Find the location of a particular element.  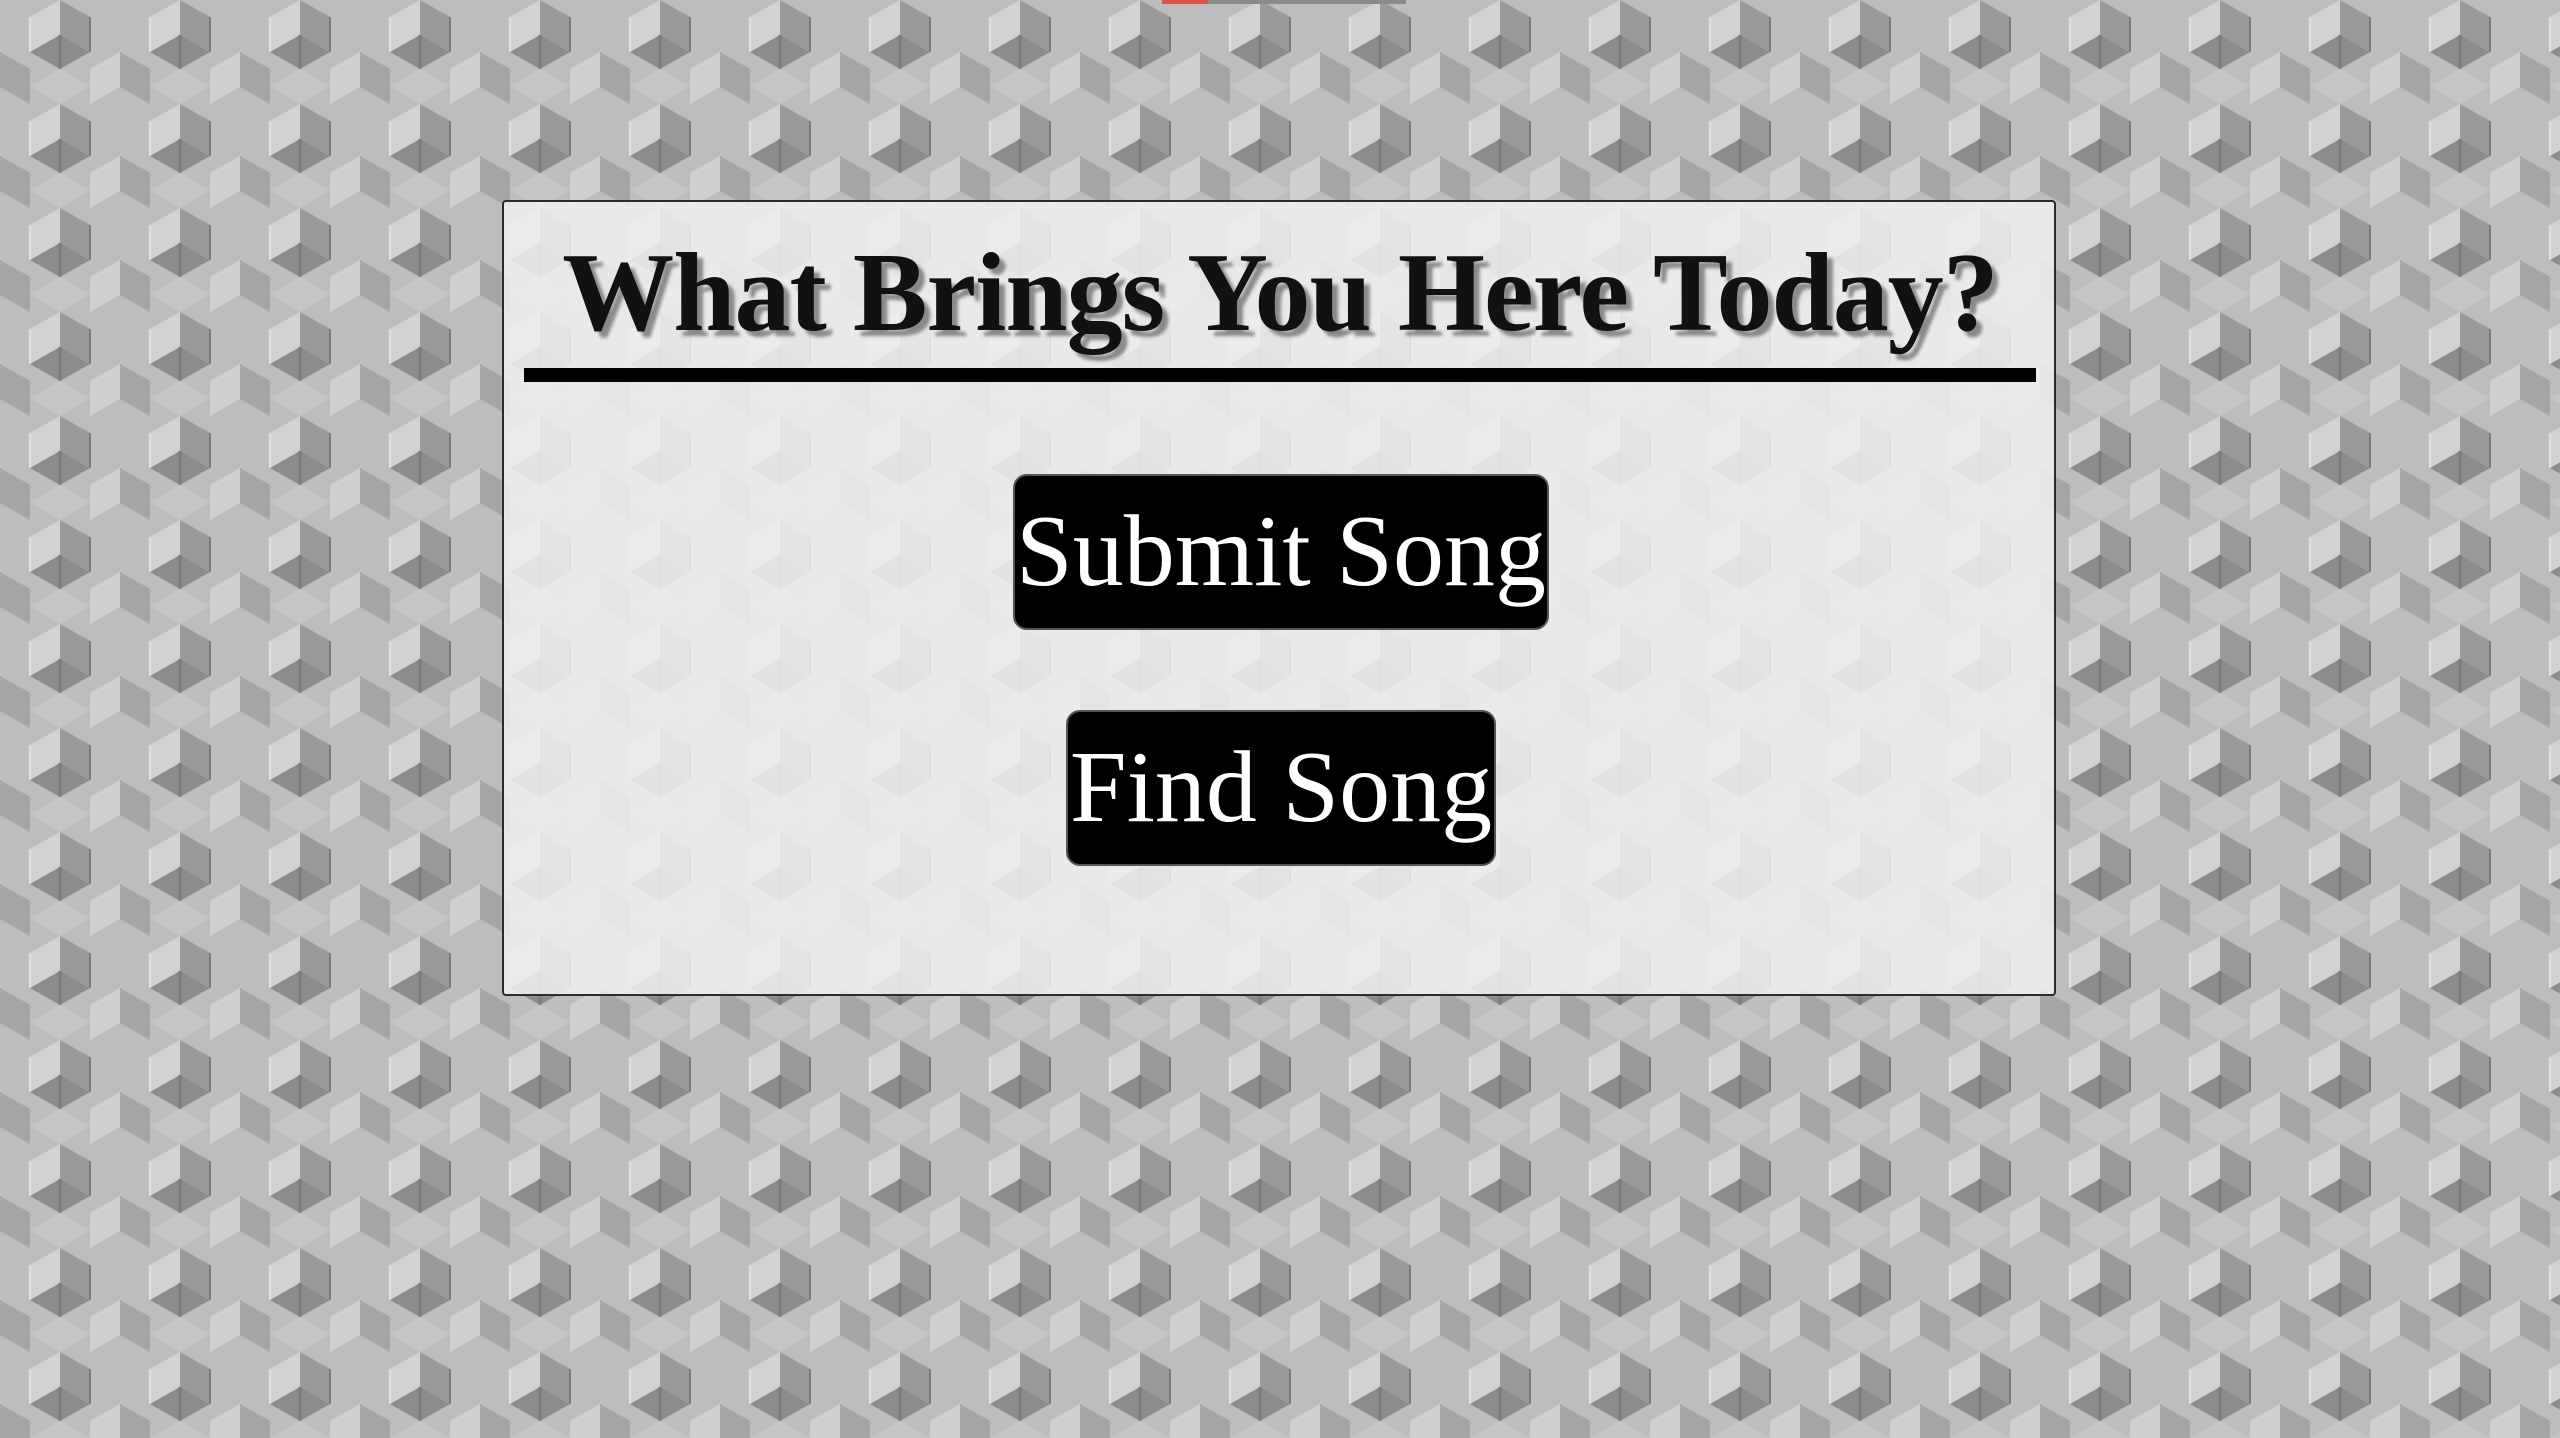

page-title: What Brings You Here Today? is located at coordinates (1280, 293).